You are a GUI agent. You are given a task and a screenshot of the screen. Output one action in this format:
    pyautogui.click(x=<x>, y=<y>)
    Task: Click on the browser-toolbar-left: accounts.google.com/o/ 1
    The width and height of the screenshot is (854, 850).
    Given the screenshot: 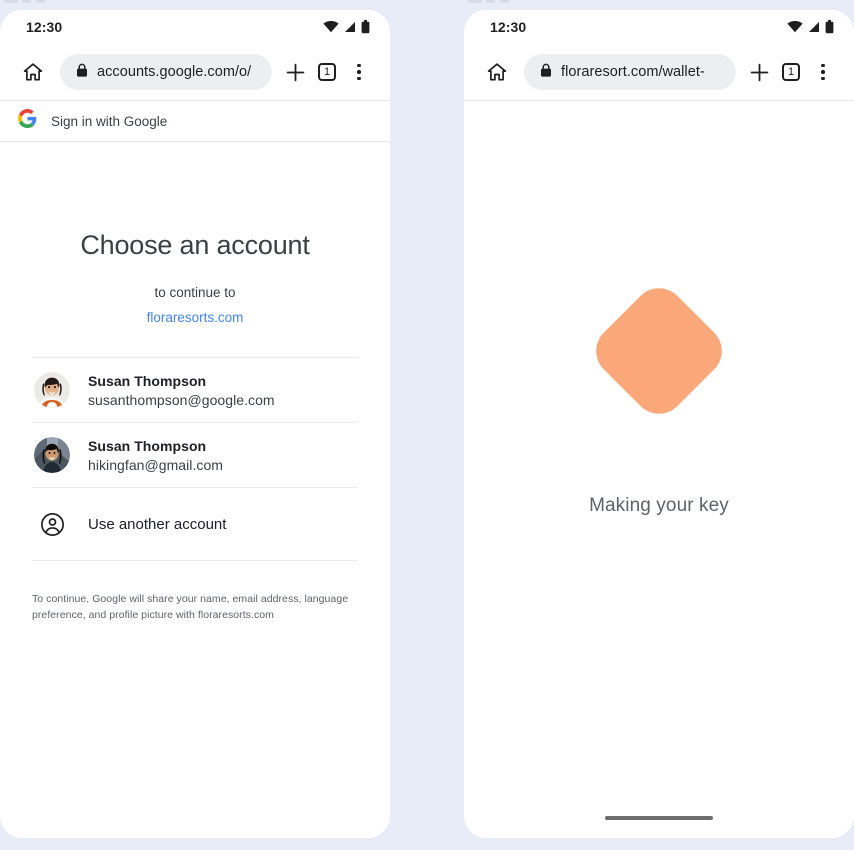 What is the action you would take?
    pyautogui.click(x=195, y=72)
    